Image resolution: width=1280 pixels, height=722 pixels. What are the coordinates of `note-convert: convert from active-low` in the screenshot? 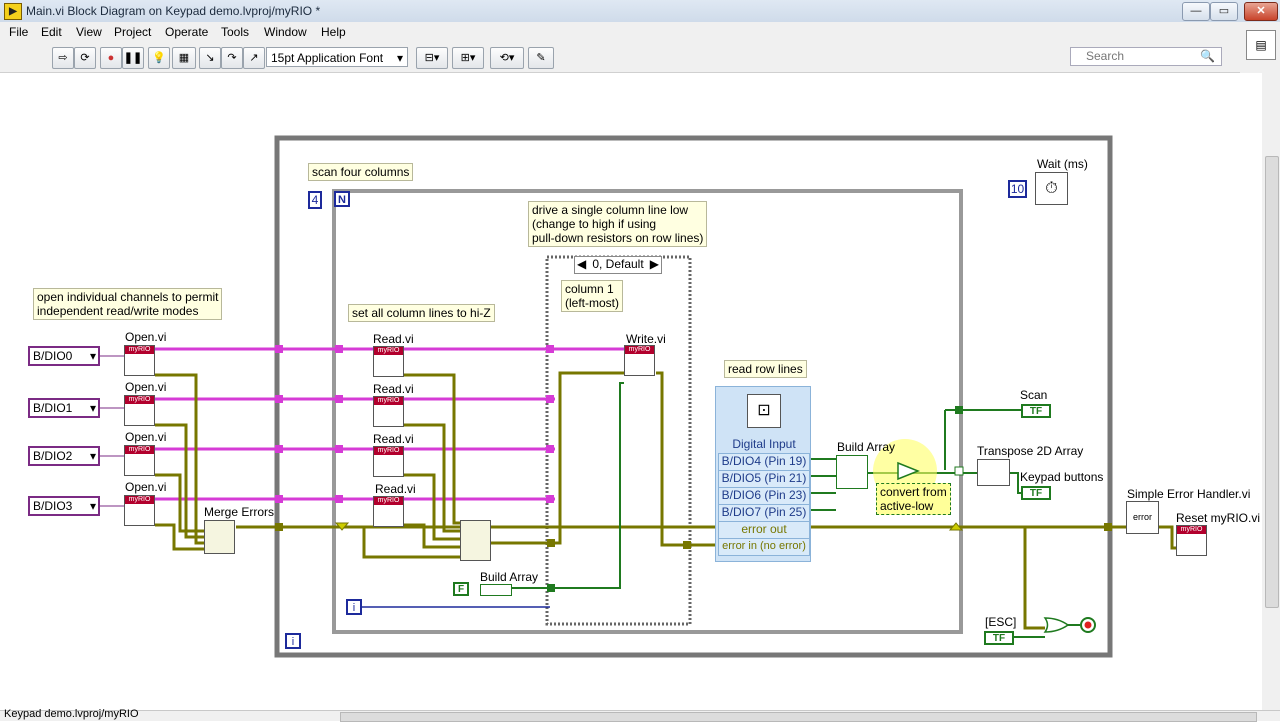 It's located at (913, 499).